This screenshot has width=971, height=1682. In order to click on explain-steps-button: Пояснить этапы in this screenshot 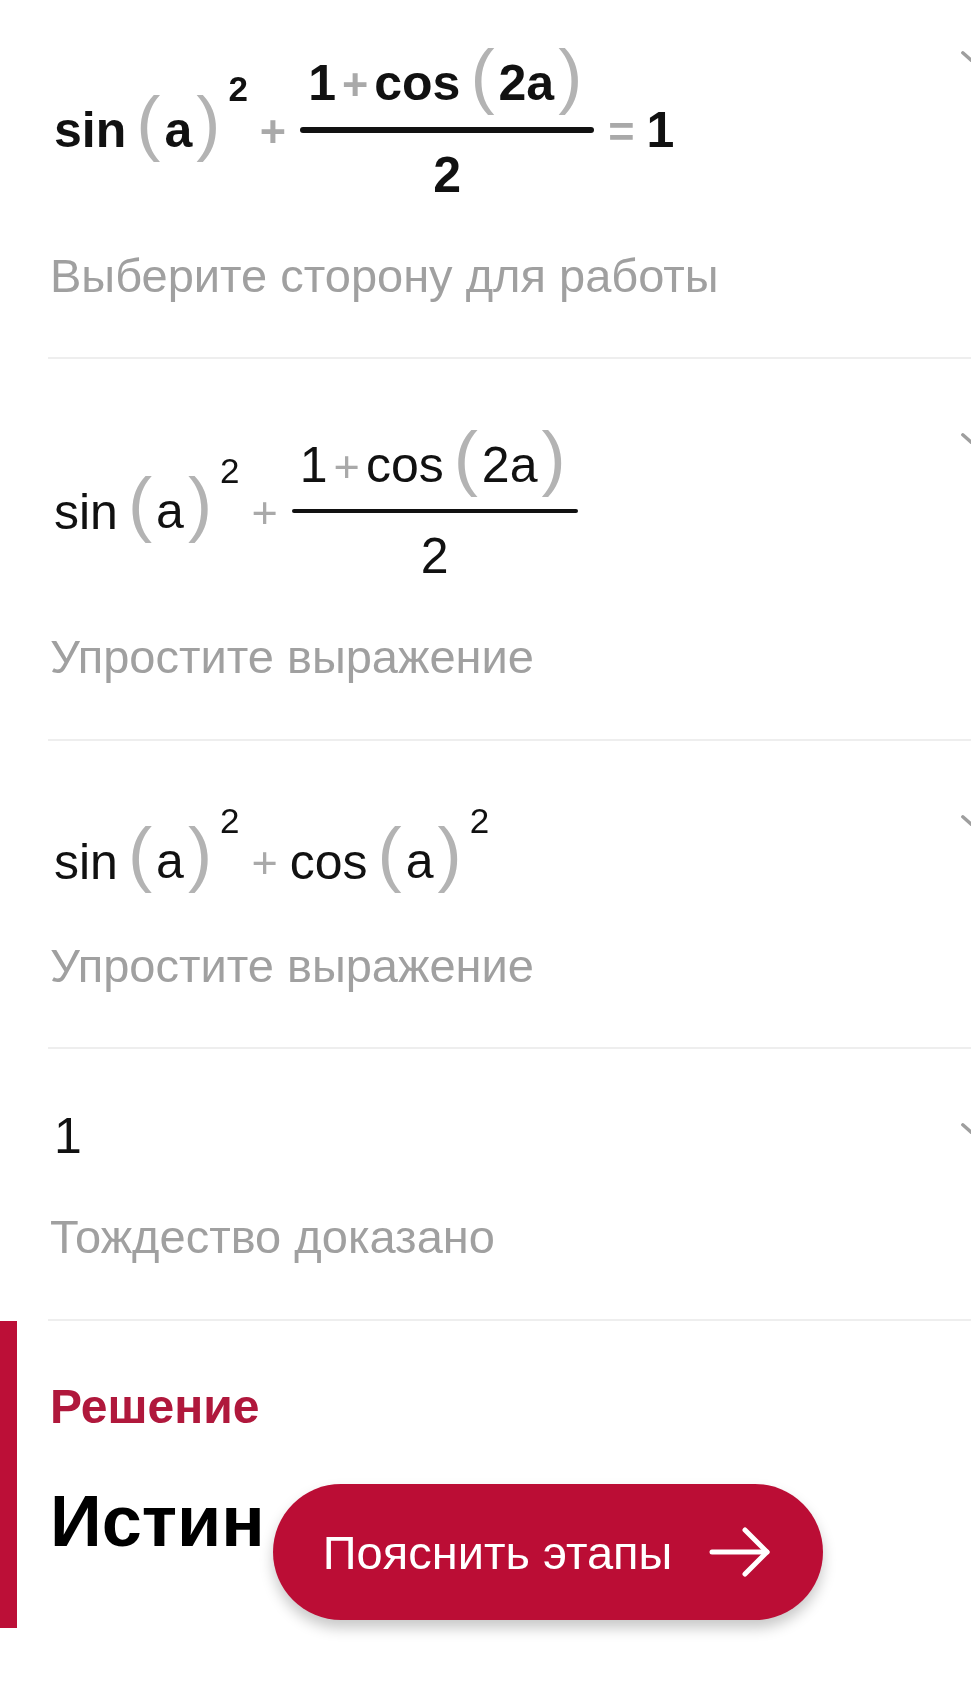, I will do `click(548, 1552)`.